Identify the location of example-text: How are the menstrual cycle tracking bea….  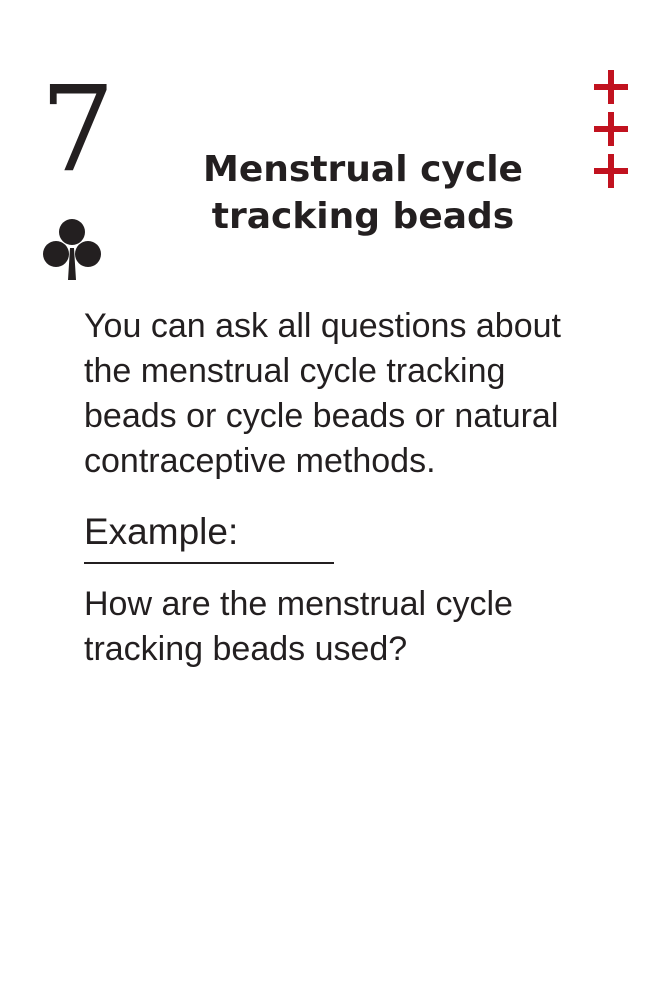
(298, 626).